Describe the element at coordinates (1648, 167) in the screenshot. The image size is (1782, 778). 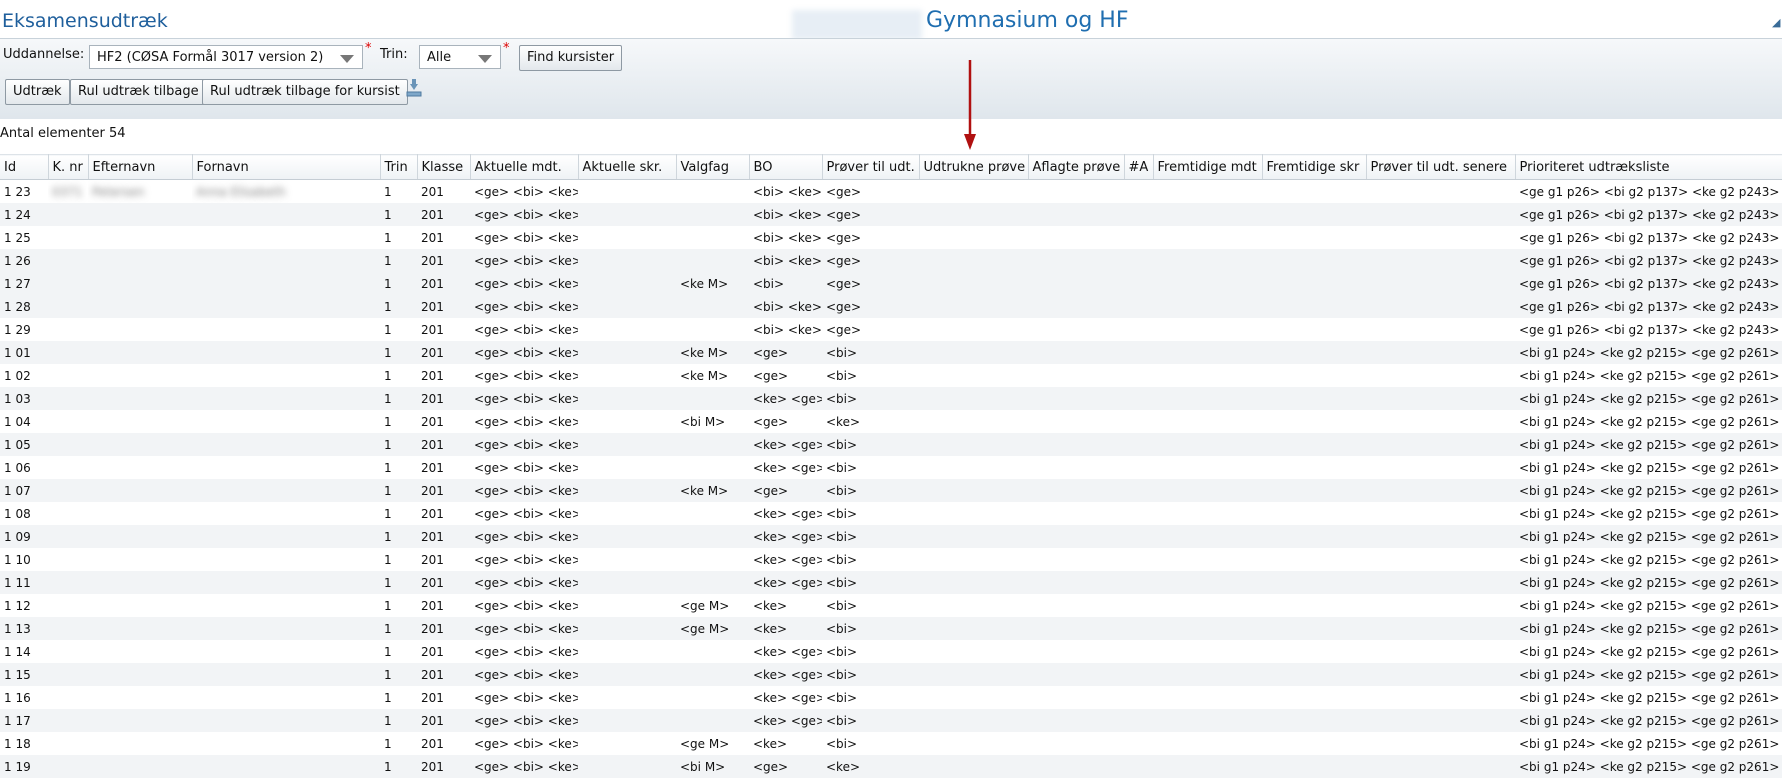
I see `column-header: Prioriteret udtræksliste` at that location.